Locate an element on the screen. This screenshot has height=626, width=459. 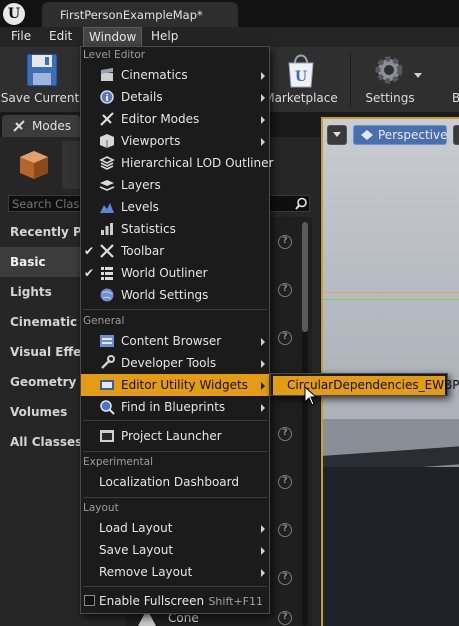
tools-icon is located at coordinates (107, 251).